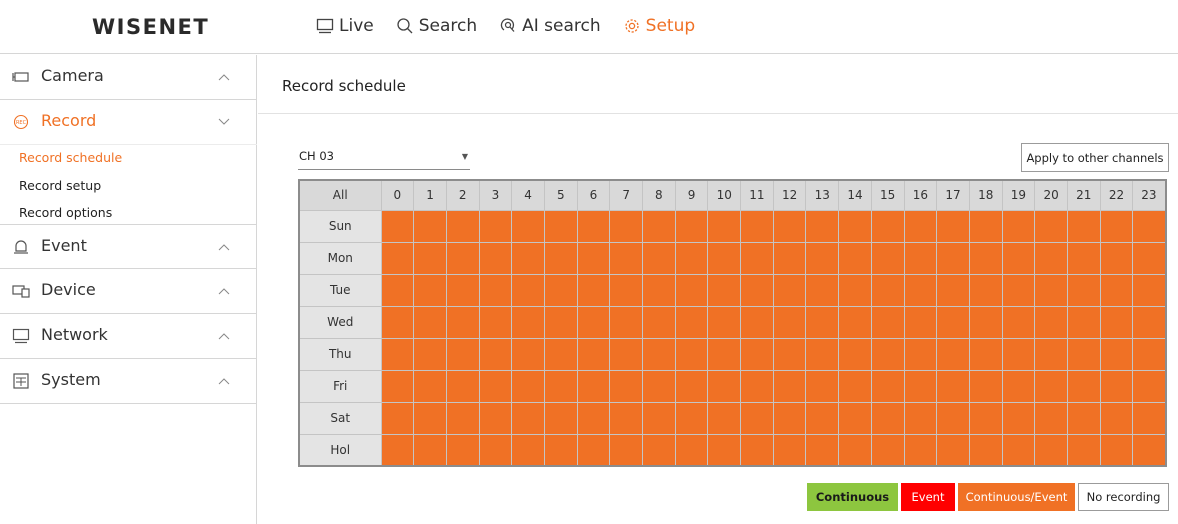  Describe the element at coordinates (340, 418) in the screenshot. I see `day-header-sat: Sat` at that location.